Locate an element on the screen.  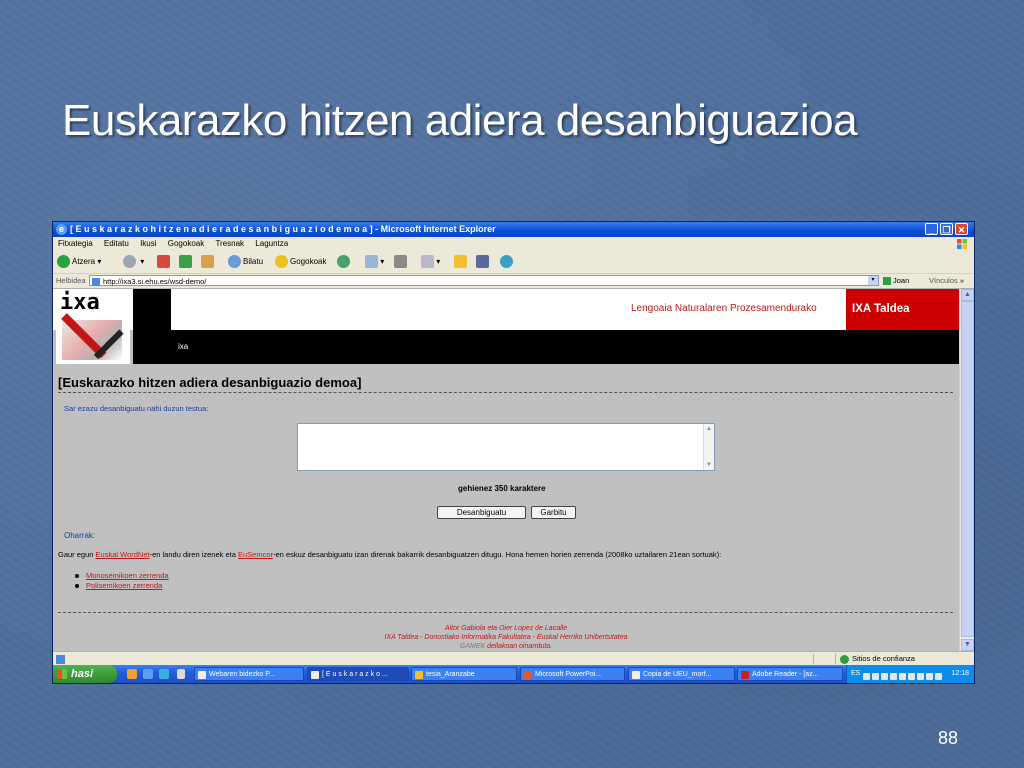
divider is located at coordinates (505, 392).